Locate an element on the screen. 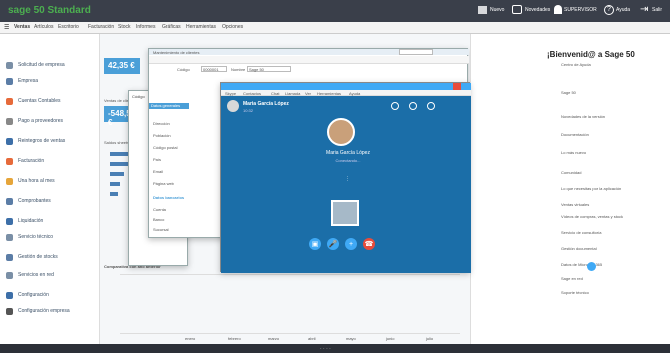 Image resolution: width=670 pixels, height=353 pixels. month-label: febrero is located at coordinates (234, 338).